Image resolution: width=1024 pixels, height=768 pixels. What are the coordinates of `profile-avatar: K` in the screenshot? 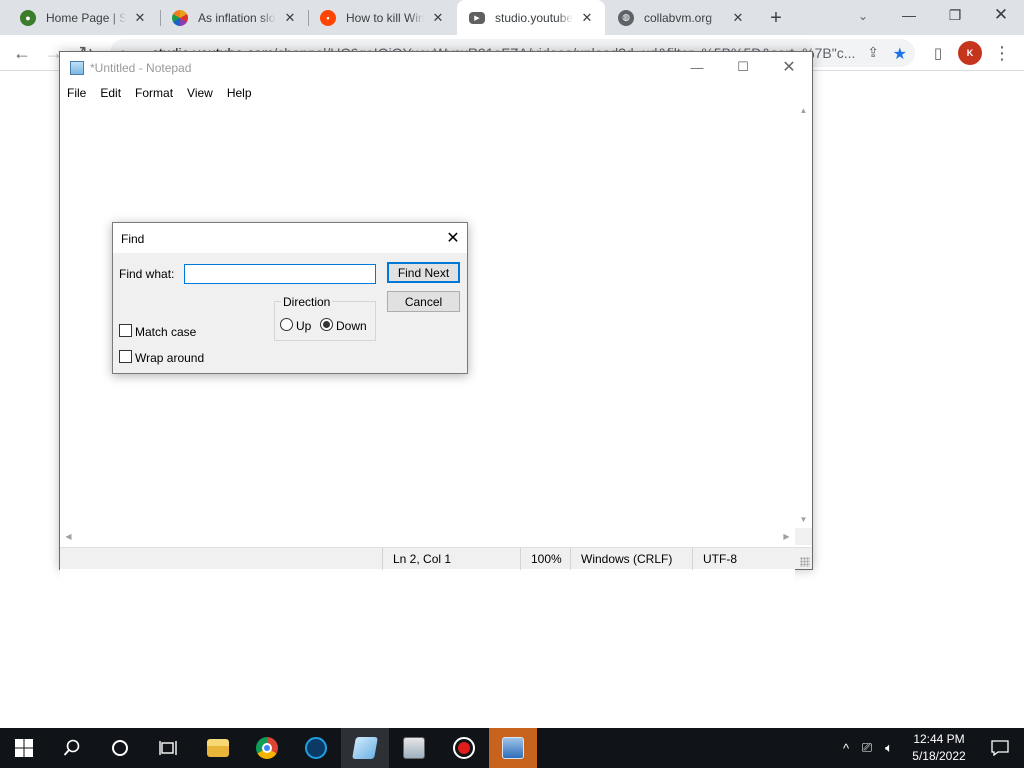 It's located at (970, 53).